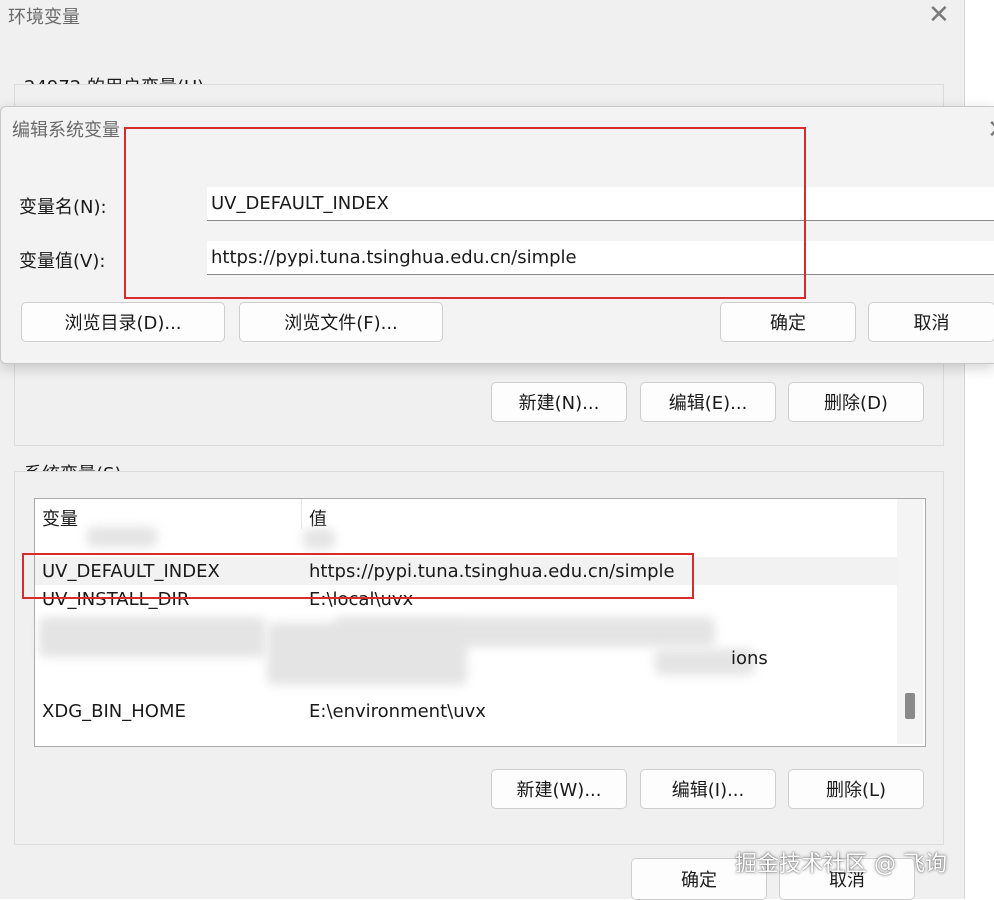 This screenshot has width=994, height=900. I want to click on row-value: https://pypi.tuna.tsinghua.edu.cn/simple, so click(492, 571).